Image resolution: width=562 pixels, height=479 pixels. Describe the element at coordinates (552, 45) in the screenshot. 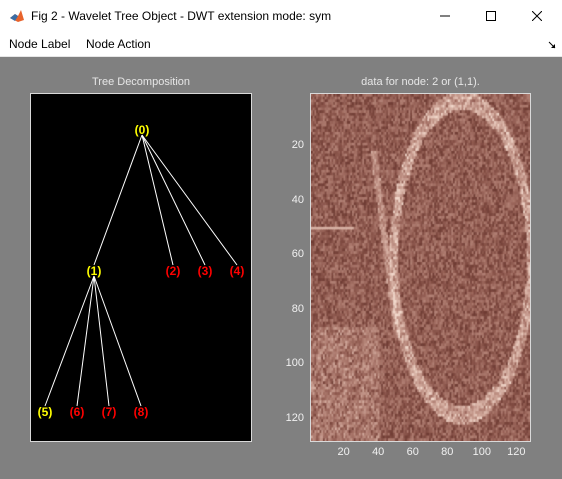

I see `dock-arrow-icon` at that location.